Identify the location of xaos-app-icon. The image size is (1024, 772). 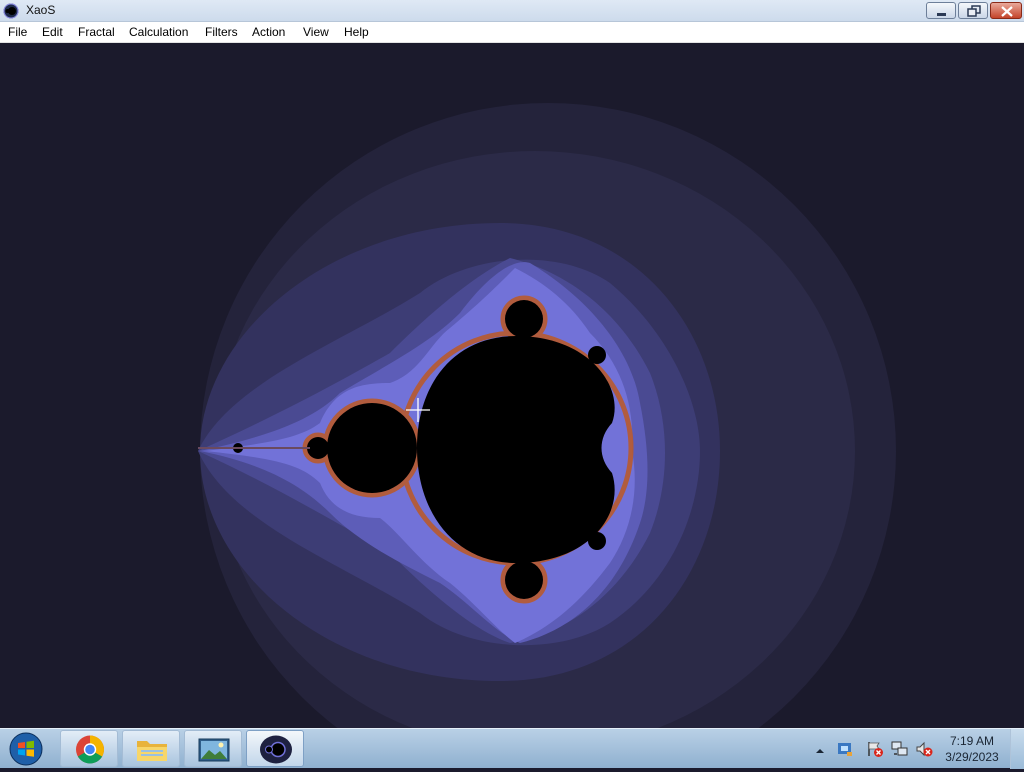
(11, 11).